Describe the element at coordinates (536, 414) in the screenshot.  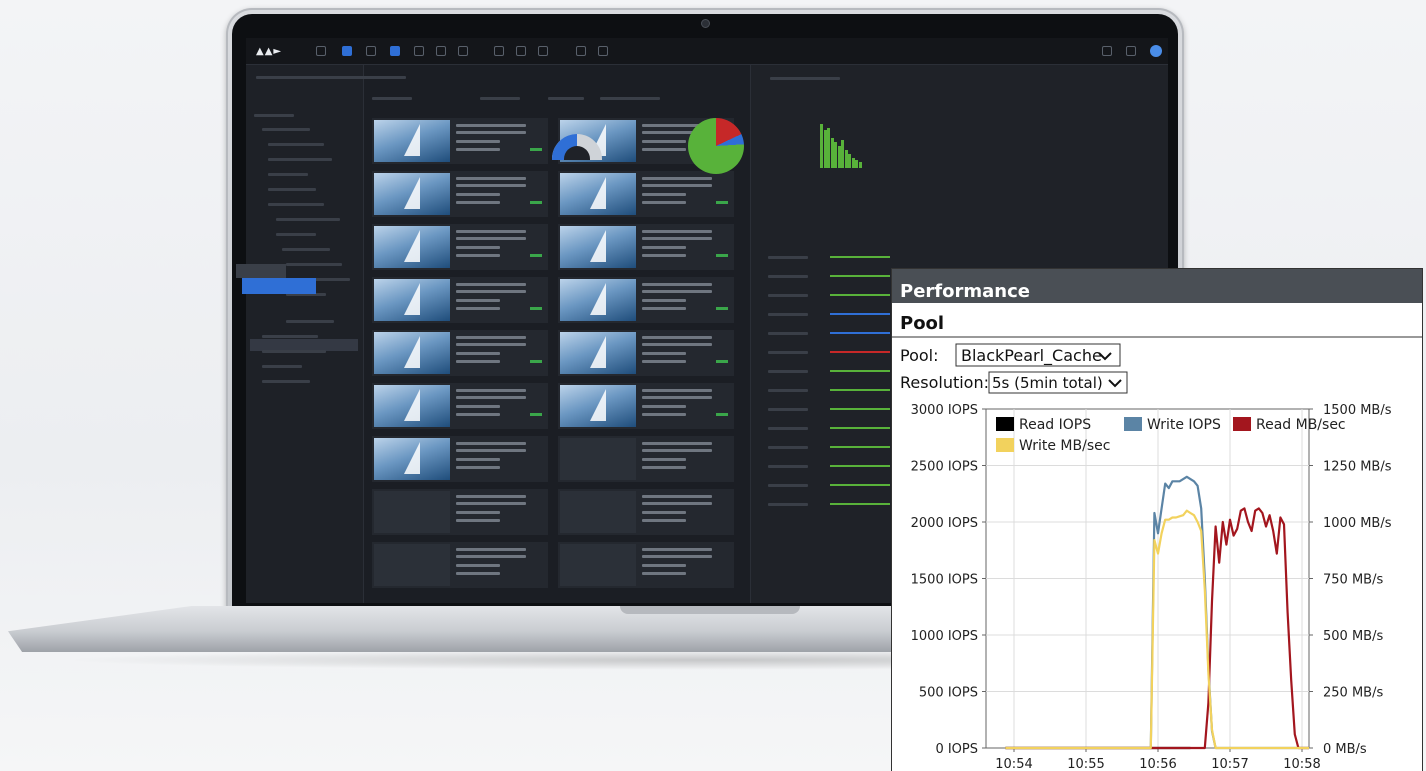
I see `status-badge` at that location.